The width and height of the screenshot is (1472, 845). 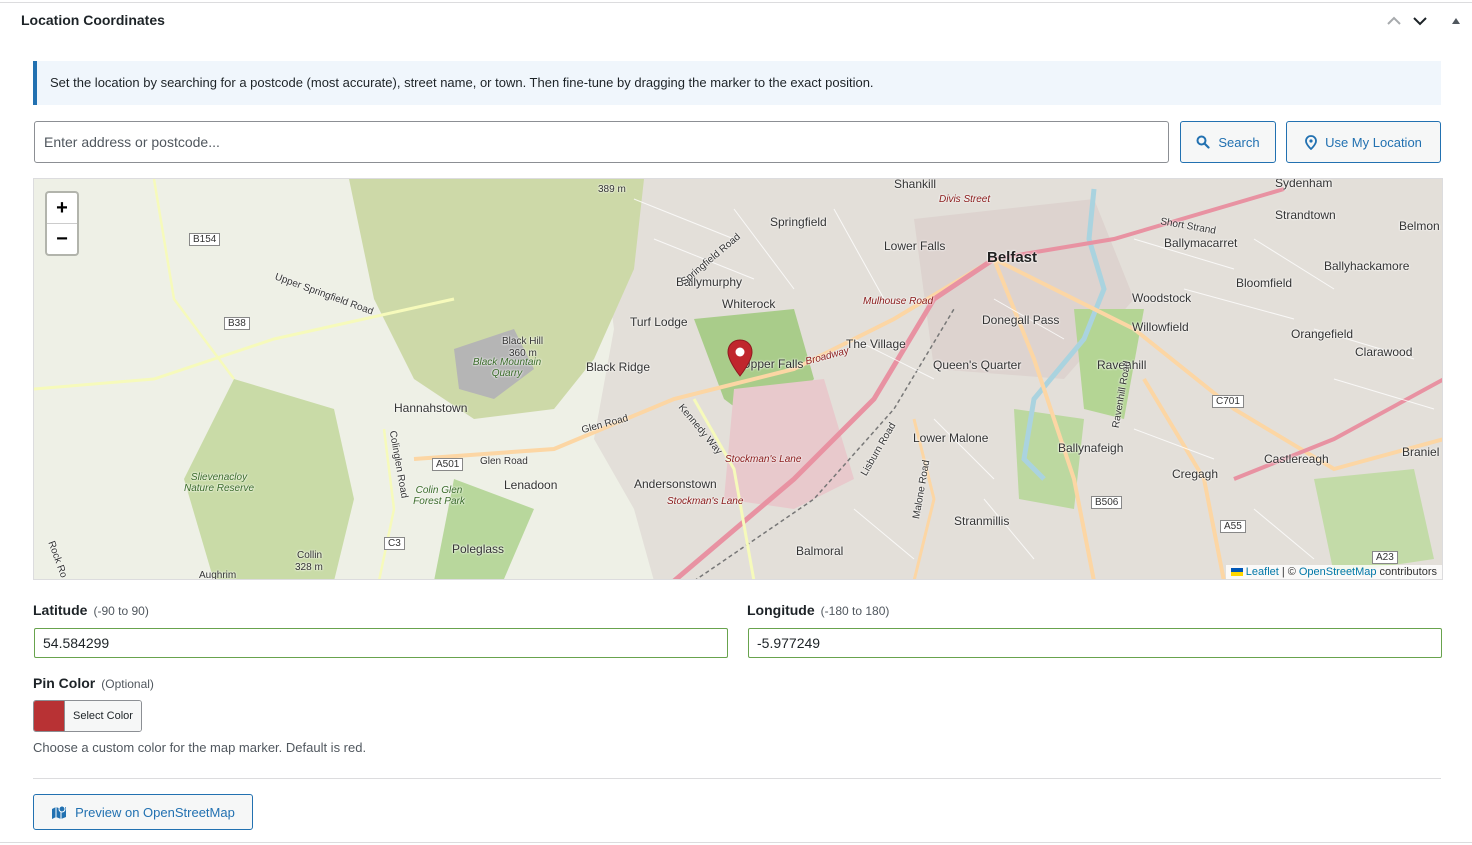 I want to click on chevron-down-icon, so click(x=1420, y=21).